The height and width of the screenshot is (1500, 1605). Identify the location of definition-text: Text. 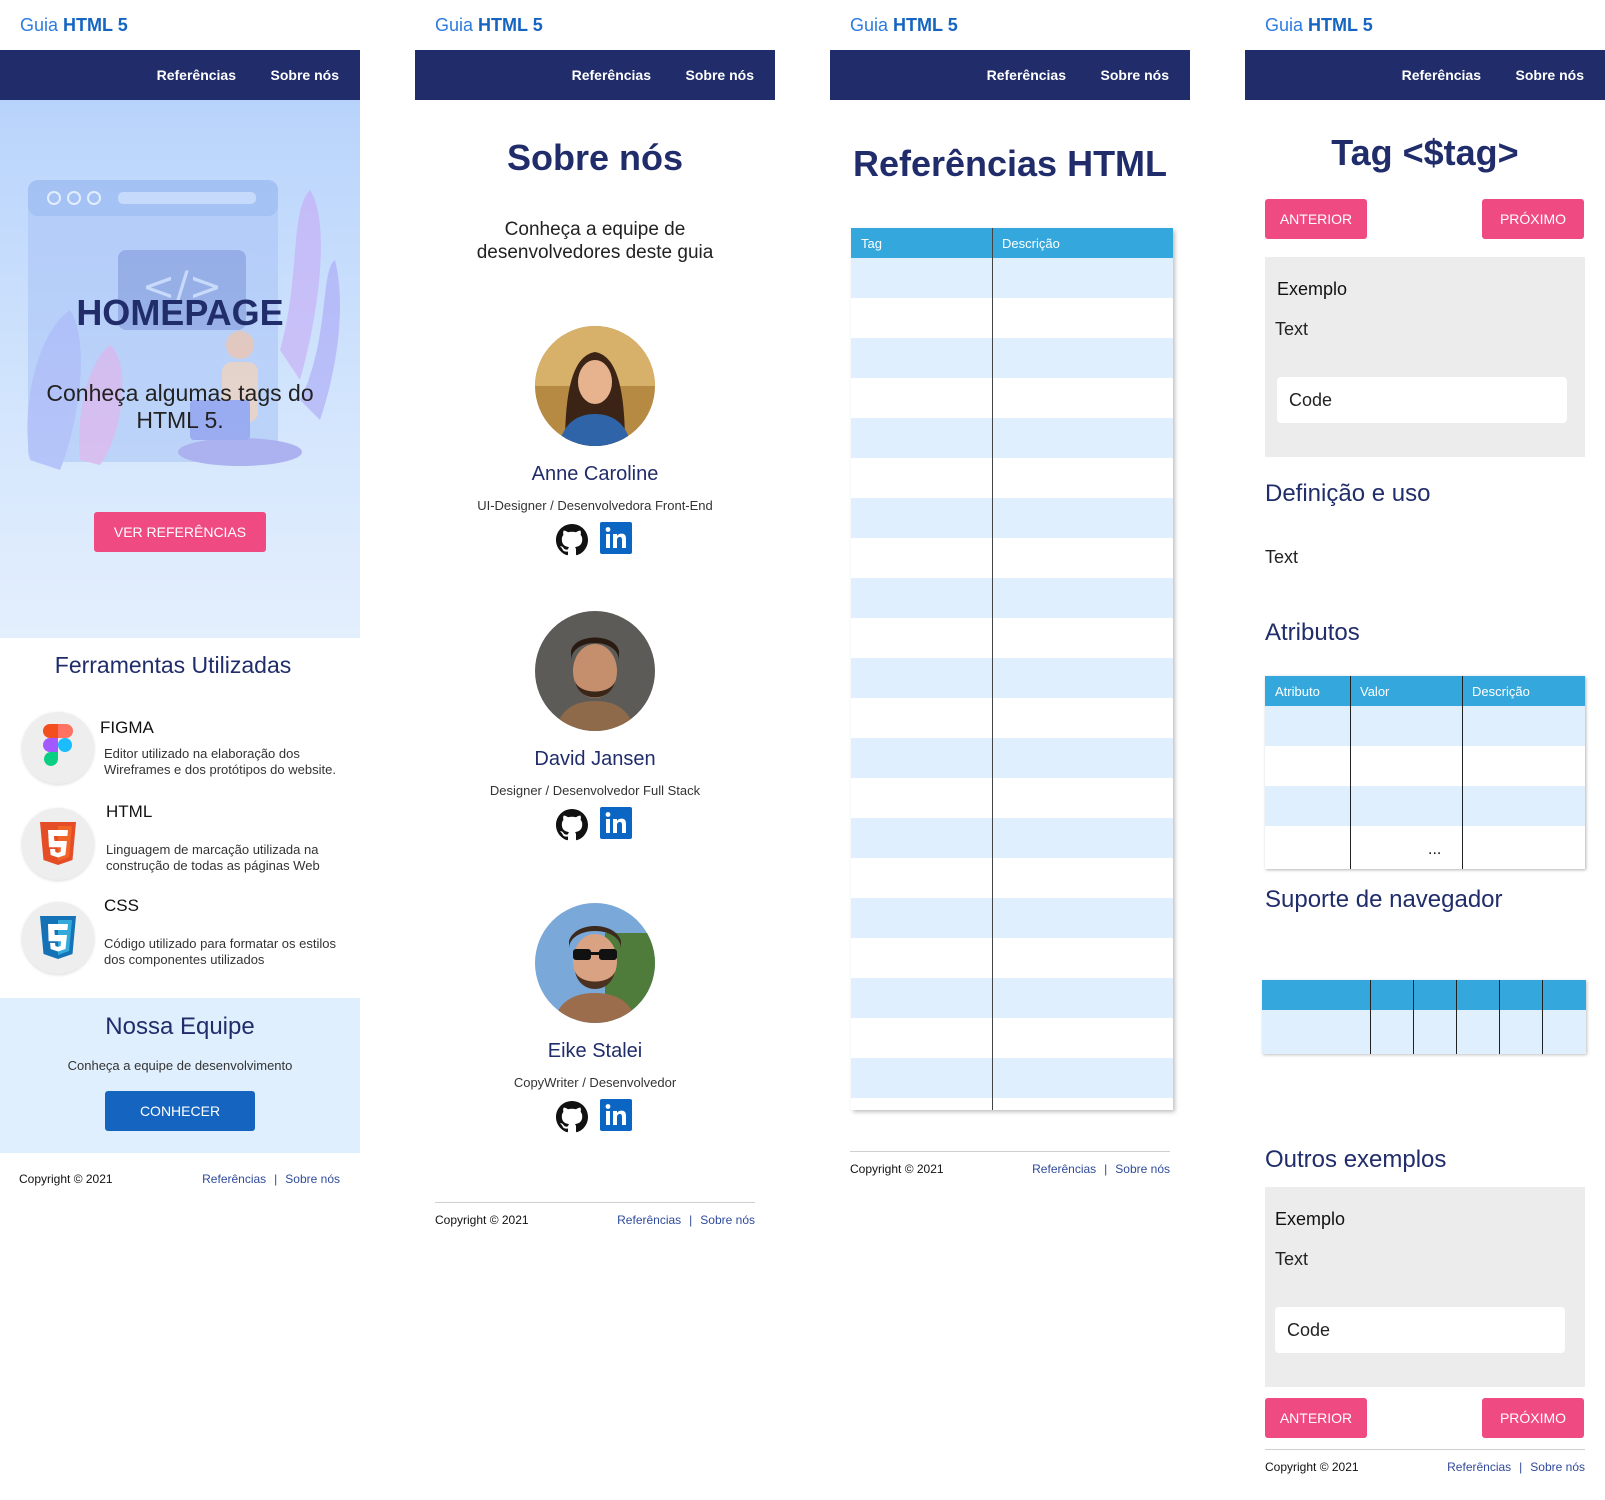
(1282, 557).